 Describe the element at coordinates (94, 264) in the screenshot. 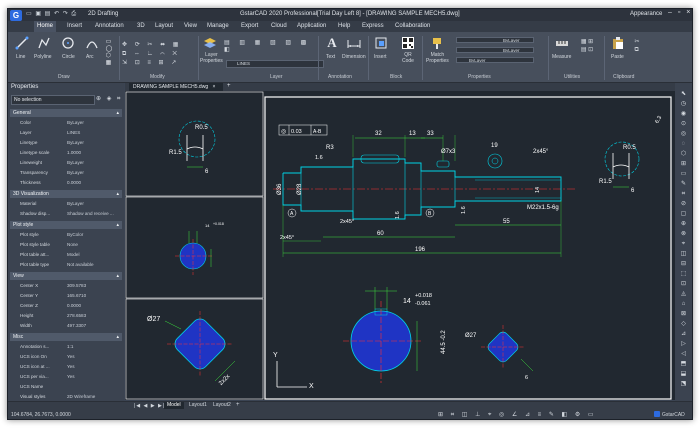

I see `property-value: Not available` at that location.